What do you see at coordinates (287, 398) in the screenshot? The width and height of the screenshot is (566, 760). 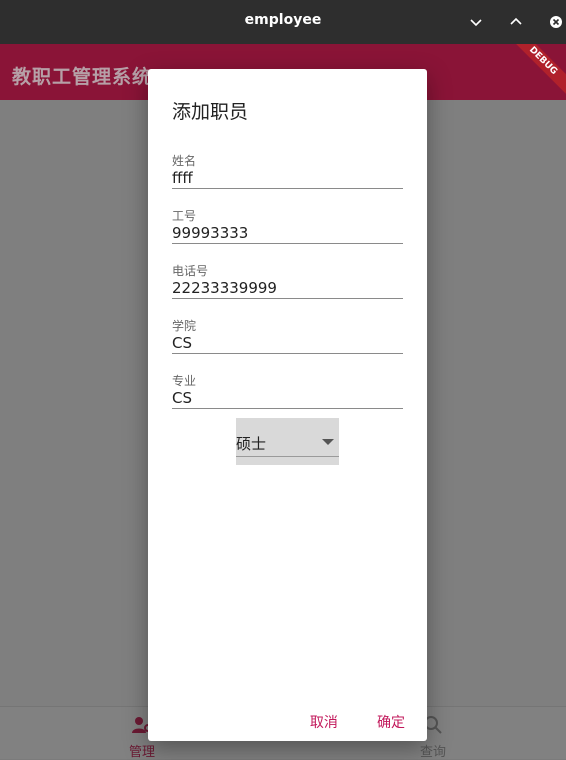 I see `major-input` at bounding box center [287, 398].